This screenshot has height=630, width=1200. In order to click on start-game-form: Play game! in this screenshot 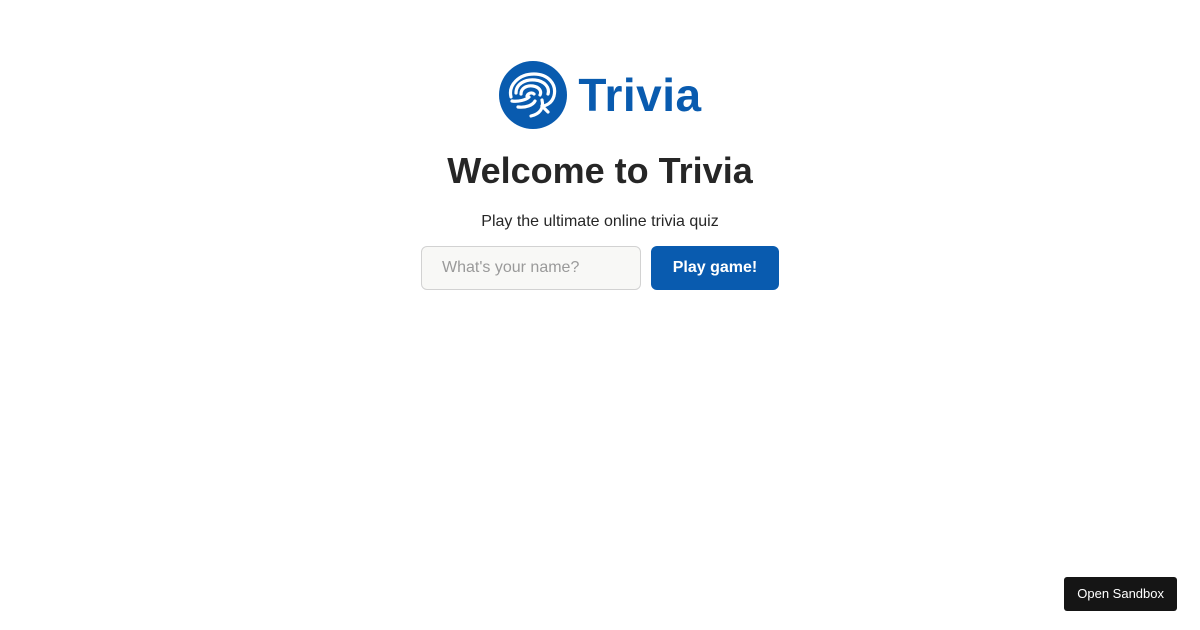, I will do `click(600, 268)`.